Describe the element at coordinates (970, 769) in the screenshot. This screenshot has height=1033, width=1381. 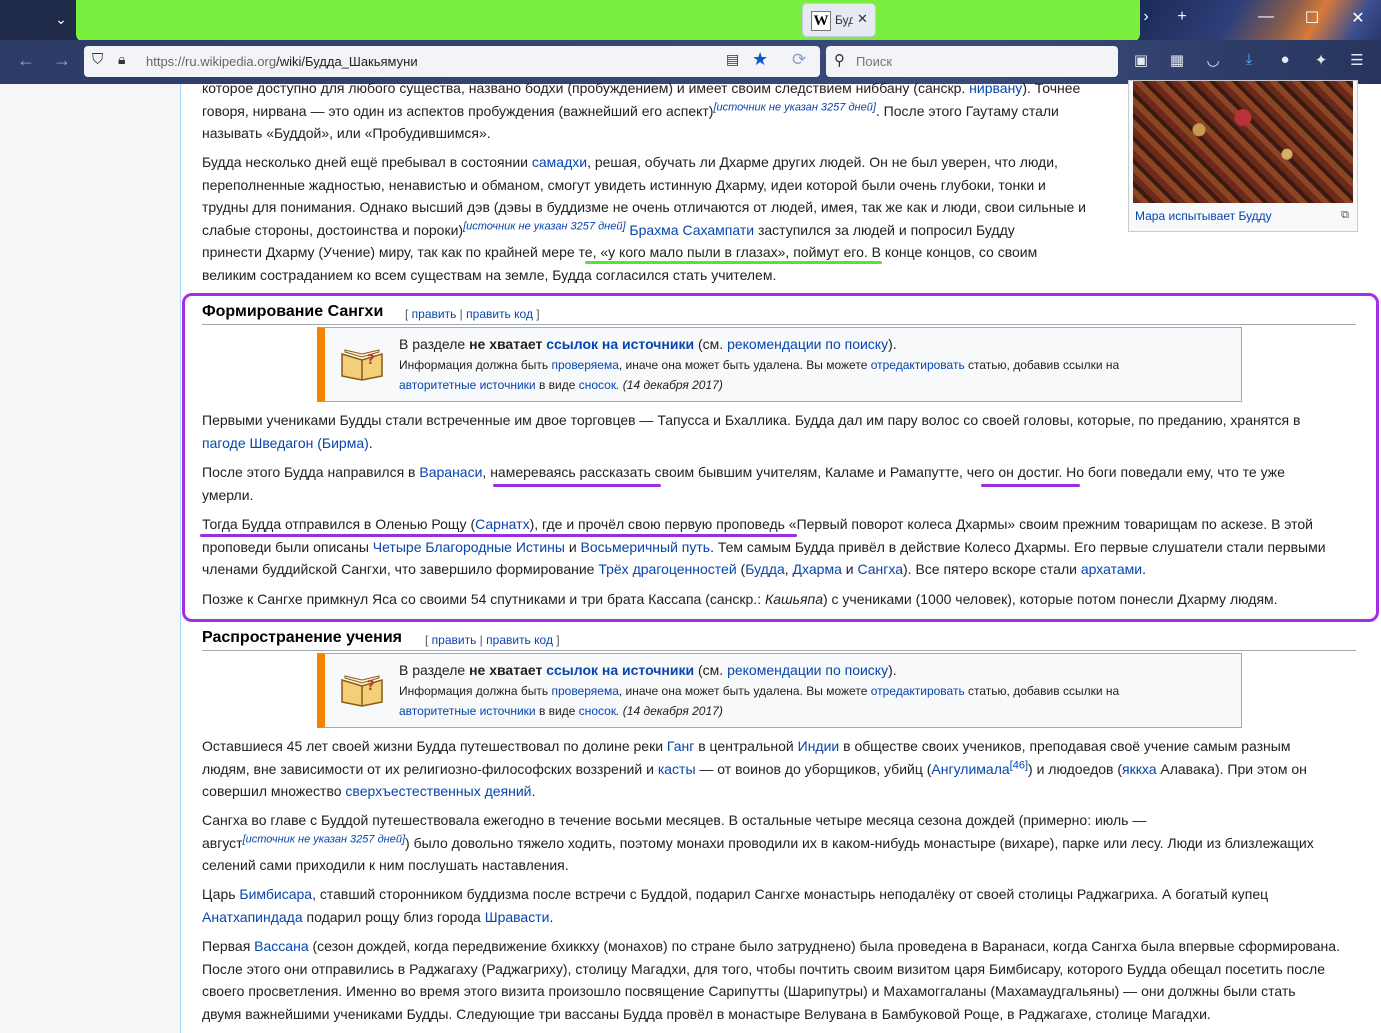
I see `link-angulimala: Ангулимала` at that location.